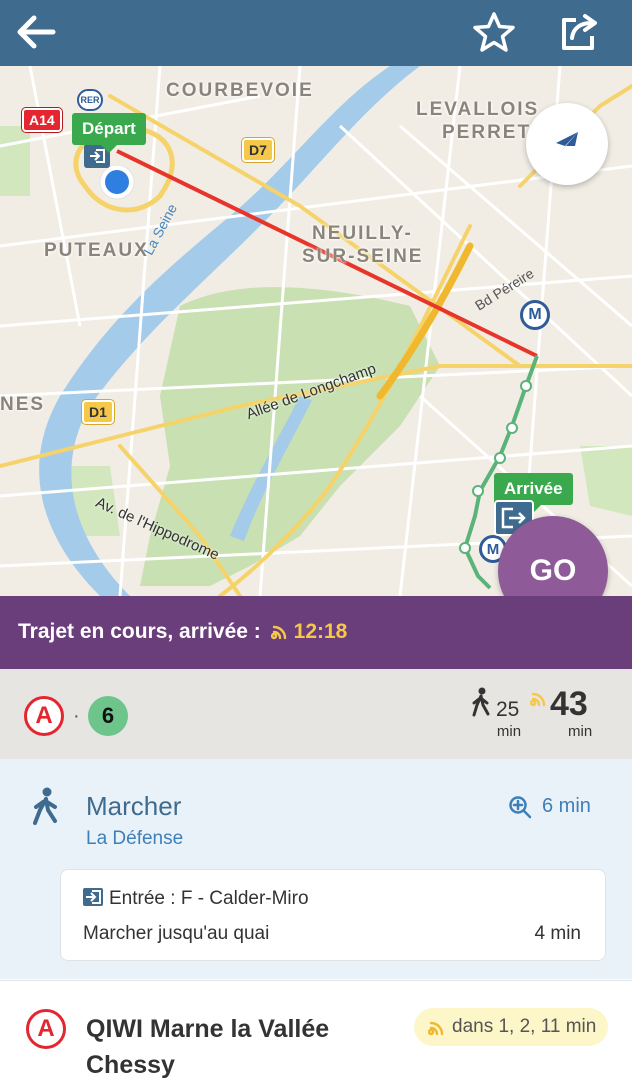  What do you see at coordinates (240, 90) in the screenshot?
I see `place-label-courbevoie: COURBEVOIE` at bounding box center [240, 90].